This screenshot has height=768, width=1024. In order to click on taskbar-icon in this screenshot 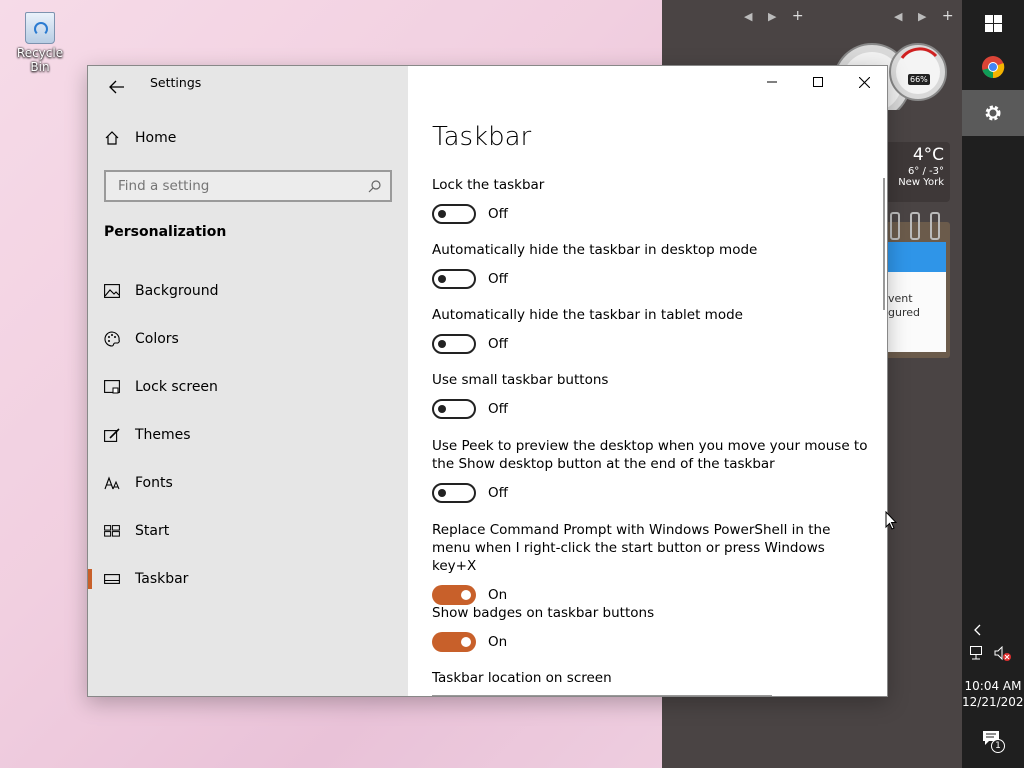, I will do `click(112, 579)`.